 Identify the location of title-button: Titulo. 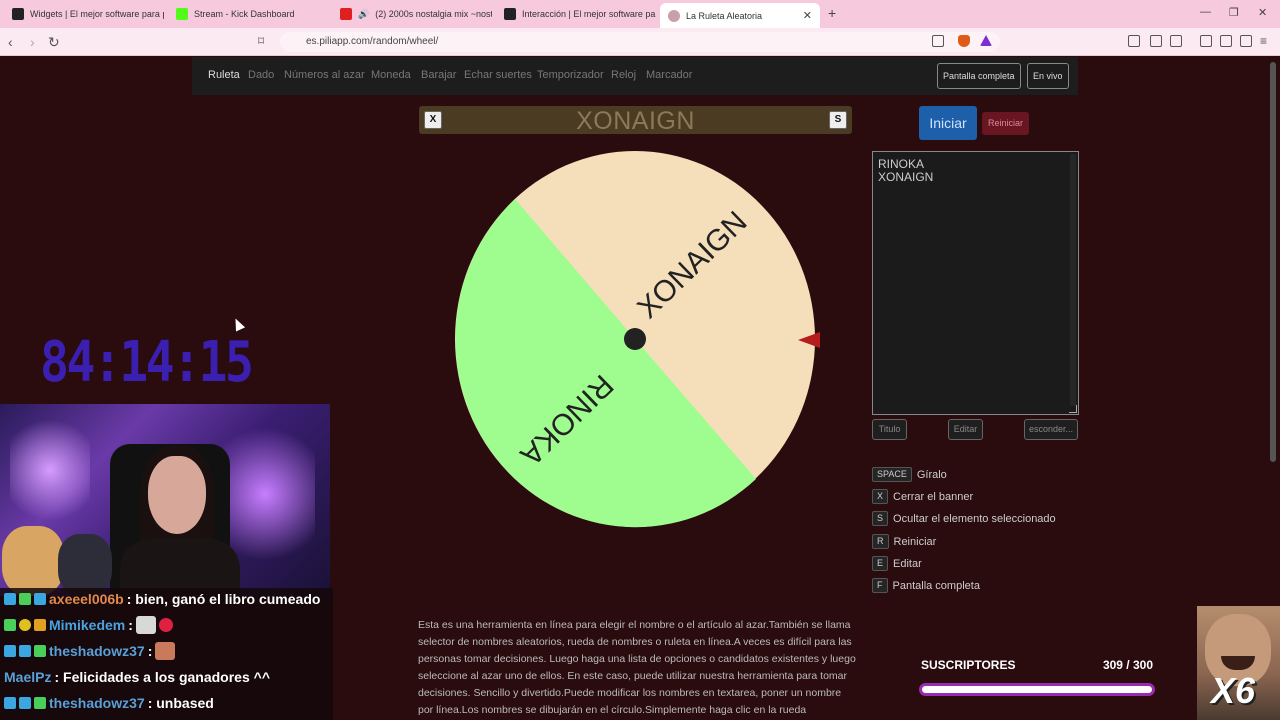
(889, 429).